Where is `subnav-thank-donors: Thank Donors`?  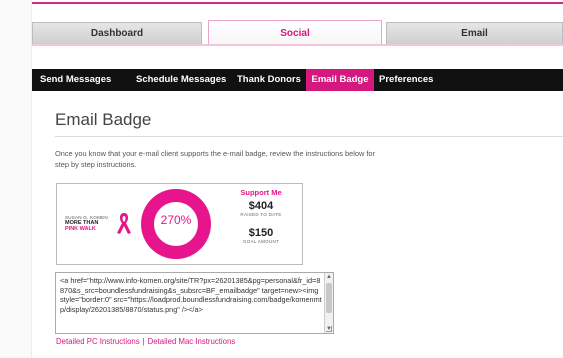
subnav-thank-donors: Thank Donors is located at coordinates (269, 80).